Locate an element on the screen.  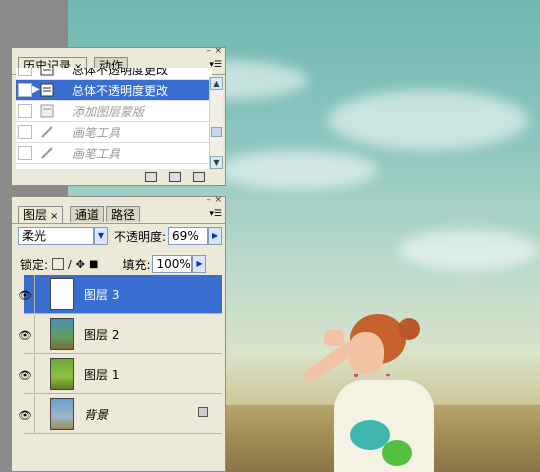
layer-name: 图层 3 is located at coordinates (102, 295).